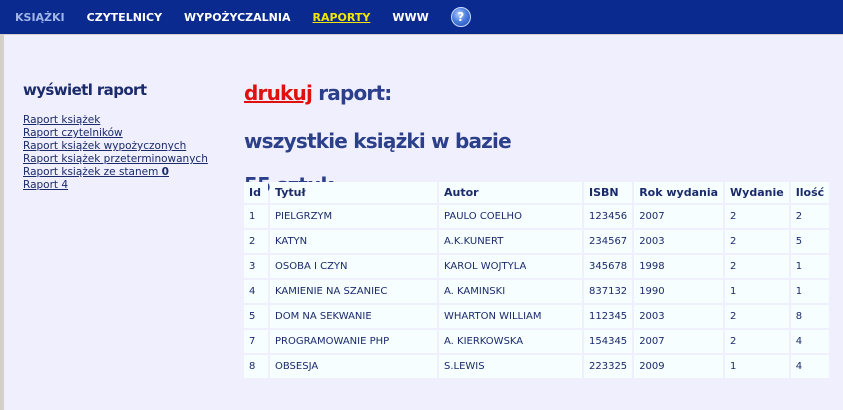 The width and height of the screenshot is (843, 410). What do you see at coordinates (256, 291) in the screenshot?
I see `cell-id: 4` at bounding box center [256, 291].